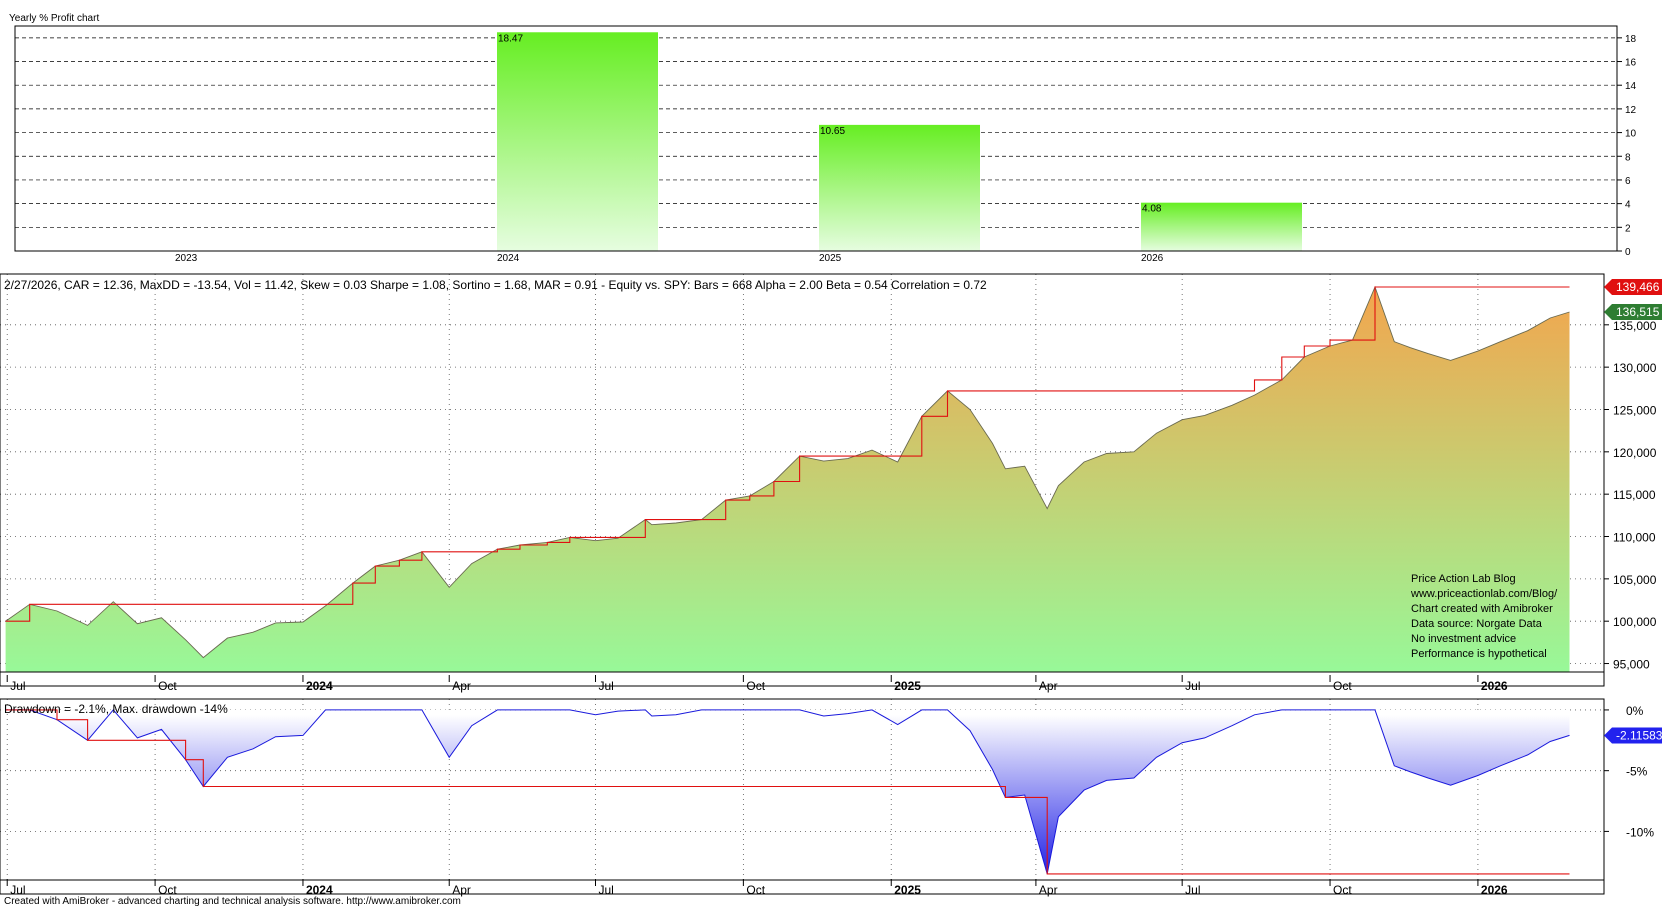 The width and height of the screenshot is (1664, 911). Describe the element at coordinates (1639, 735) in the screenshot. I see `drawdown-last-marker-label: -2.11583` at that location.